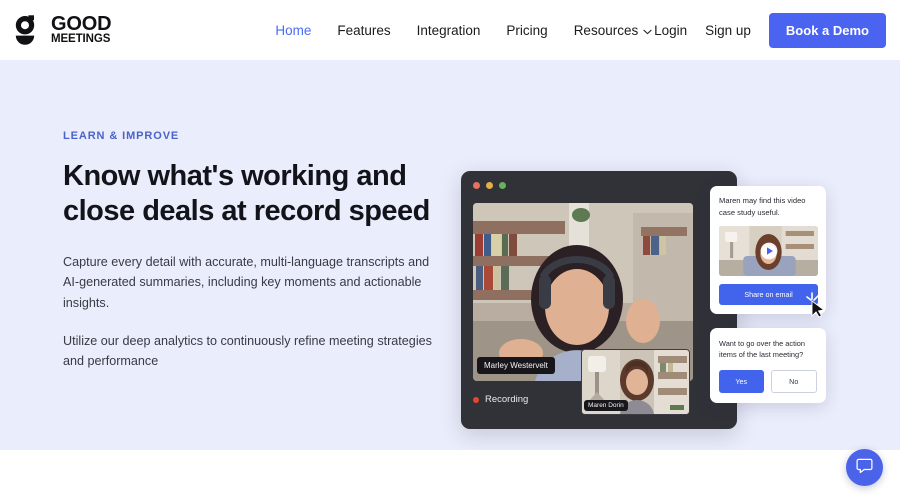  What do you see at coordinates (817, 307) in the screenshot?
I see `mouse-cursor-icon` at bounding box center [817, 307].